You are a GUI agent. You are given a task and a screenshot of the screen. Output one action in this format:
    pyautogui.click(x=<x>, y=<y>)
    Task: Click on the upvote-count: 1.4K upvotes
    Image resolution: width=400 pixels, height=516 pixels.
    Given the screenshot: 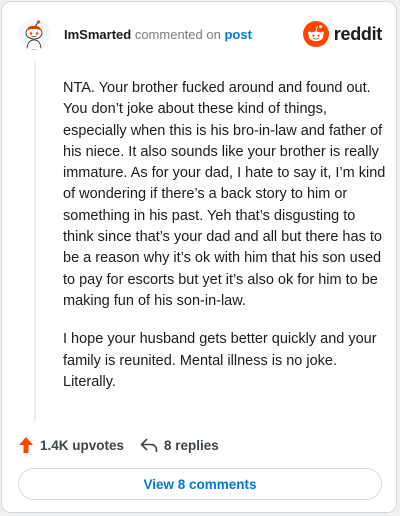 What is the action you would take?
    pyautogui.click(x=82, y=445)
    